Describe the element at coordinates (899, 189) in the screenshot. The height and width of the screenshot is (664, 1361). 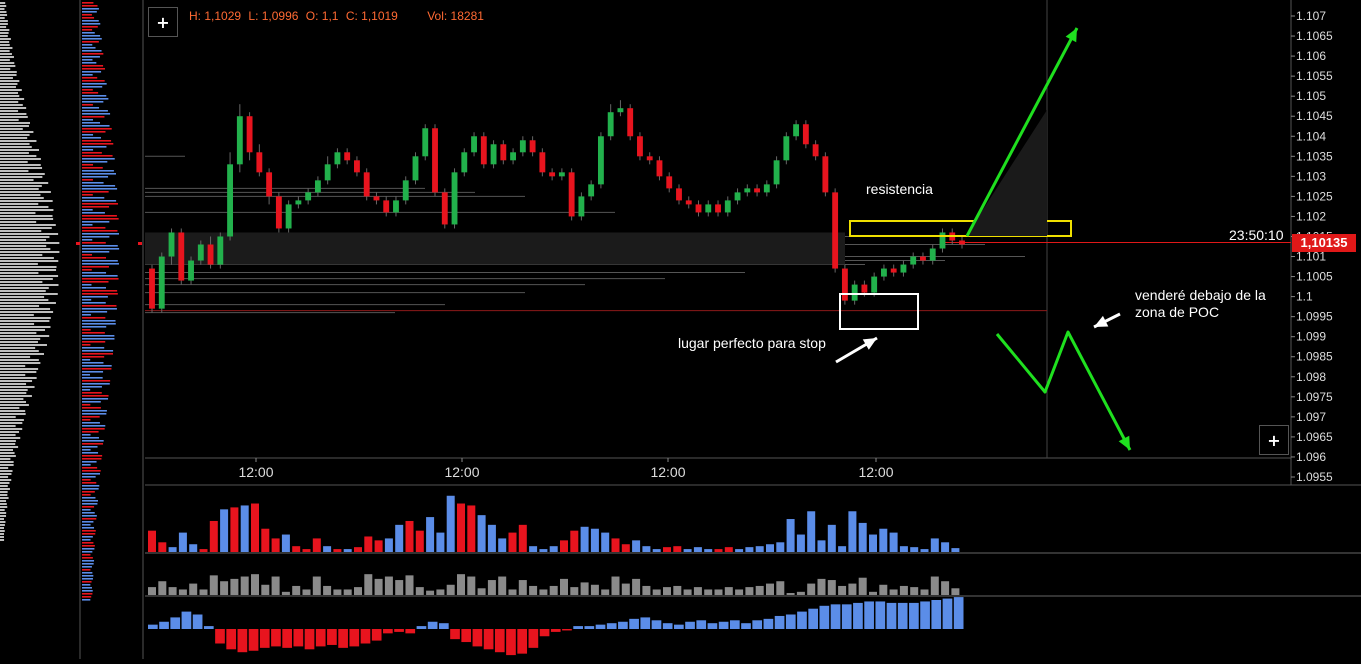
I see `resistance-label: resistencia` at that location.